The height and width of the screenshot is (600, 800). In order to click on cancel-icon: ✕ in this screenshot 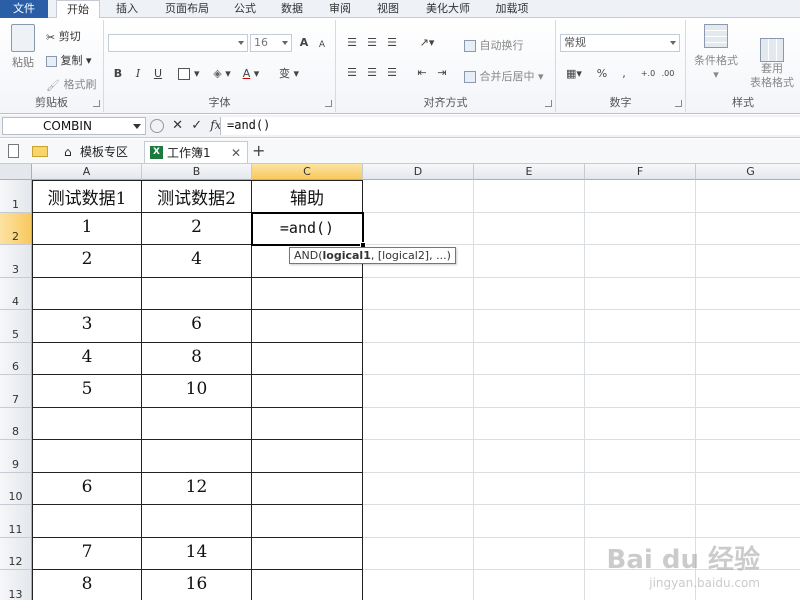, I will do `click(177, 125)`.